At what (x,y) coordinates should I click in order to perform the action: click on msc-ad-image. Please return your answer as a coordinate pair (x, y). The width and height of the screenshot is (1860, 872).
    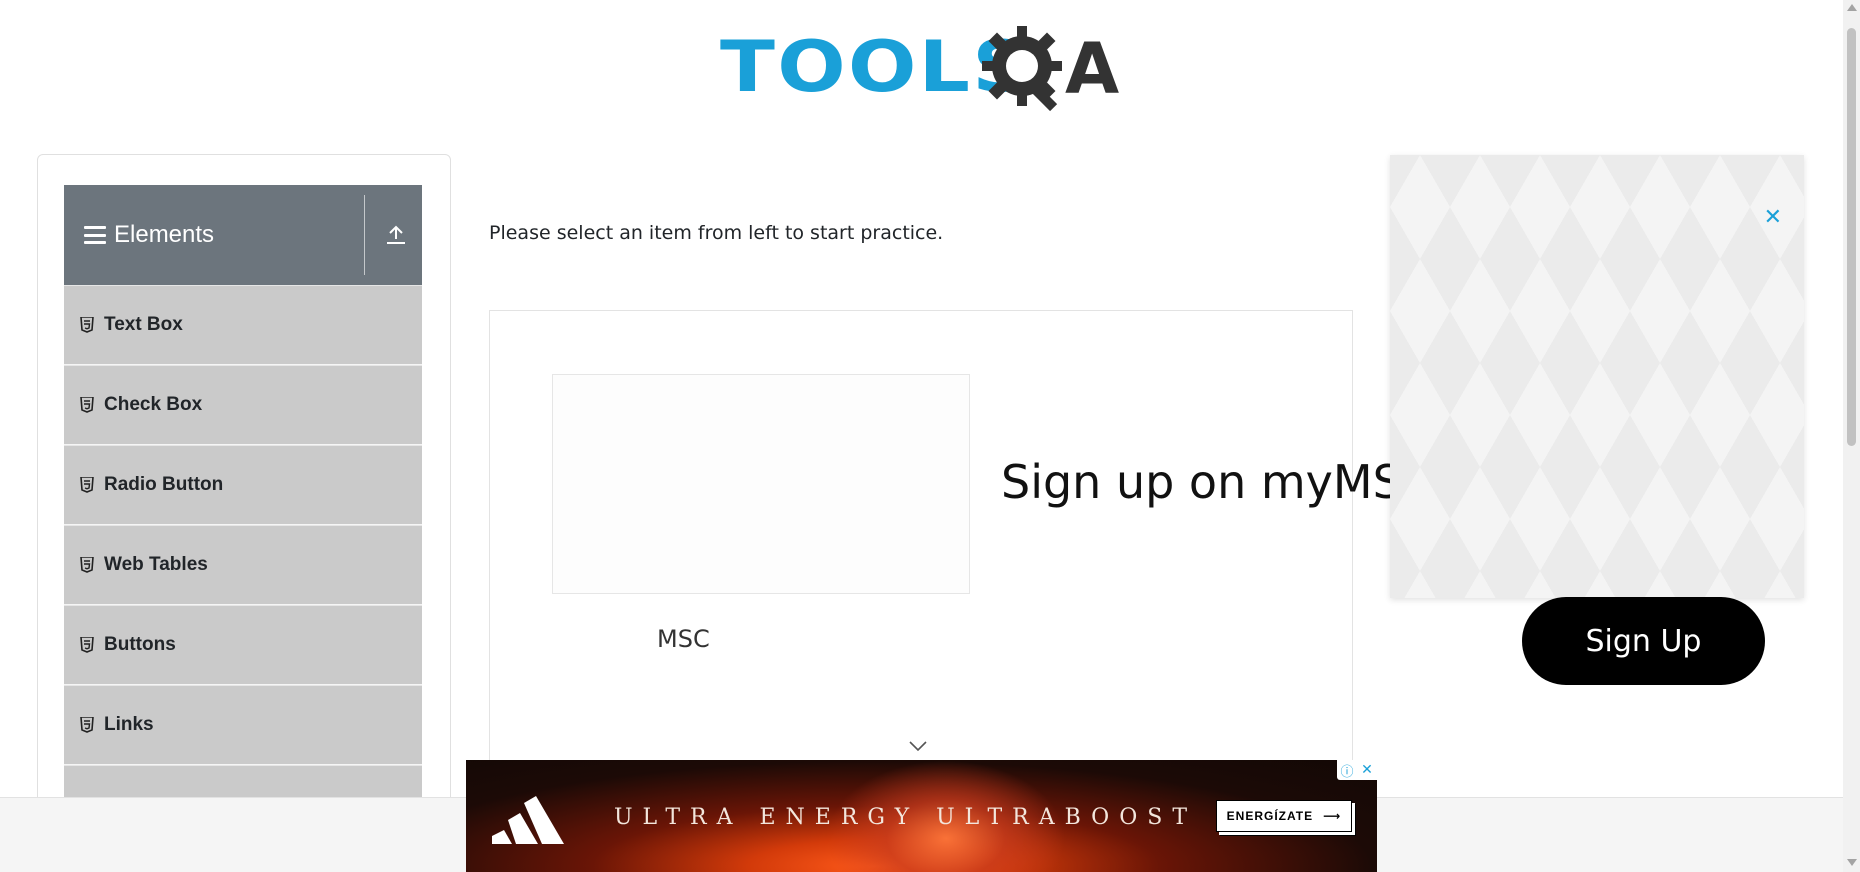
    Looking at the image, I should click on (761, 484).